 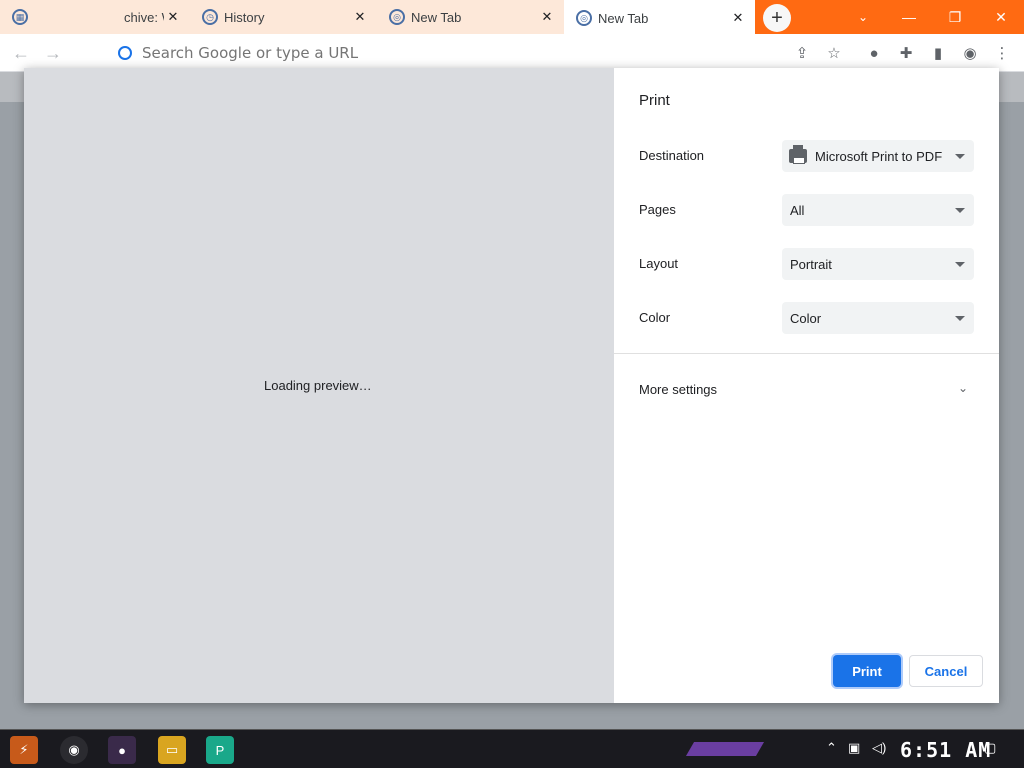 I want to click on browser-toolbar: ← → ⇪ ☆ ● ✚ ▮ ◉ ⋮, so click(x=512, y=53).